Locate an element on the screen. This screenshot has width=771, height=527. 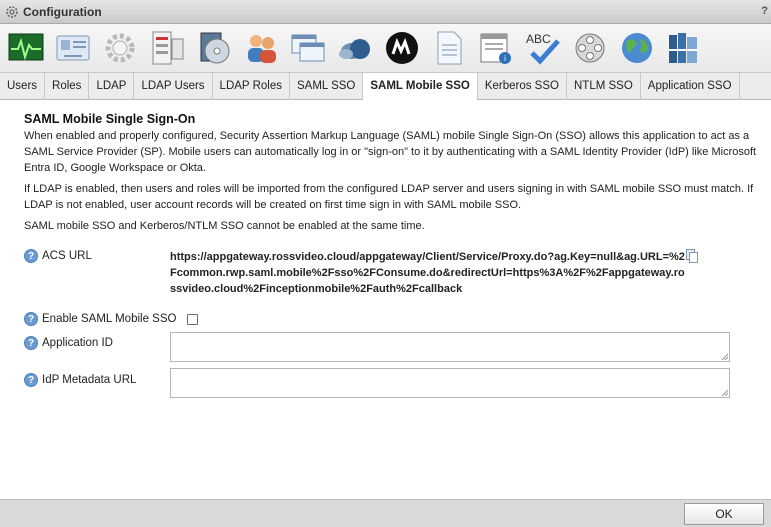
svg-text: i is located at coordinates (505, 58).